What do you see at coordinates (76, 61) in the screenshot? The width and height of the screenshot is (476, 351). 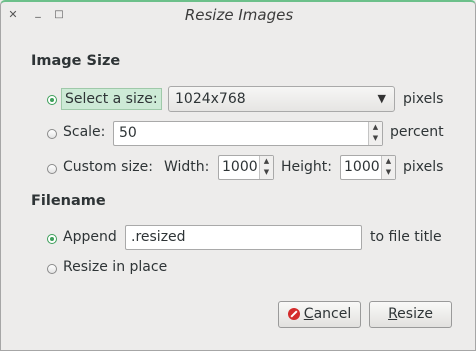 I see `image-size-heading: Image Size` at bounding box center [76, 61].